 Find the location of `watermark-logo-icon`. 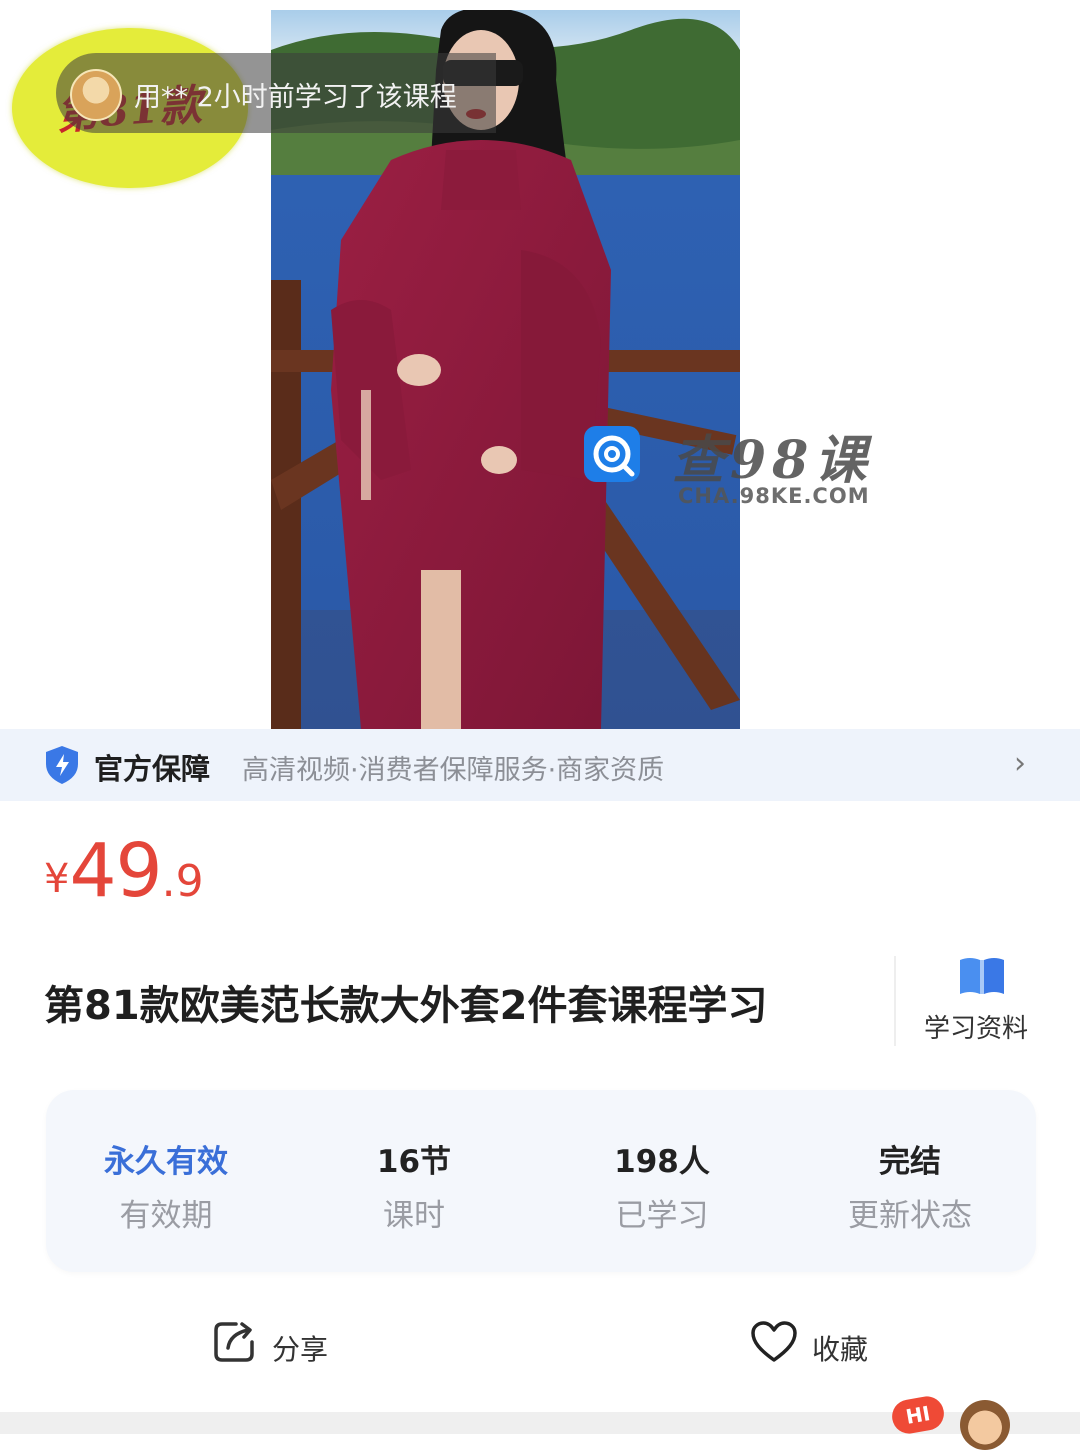

watermark-logo-icon is located at coordinates (612, 454).